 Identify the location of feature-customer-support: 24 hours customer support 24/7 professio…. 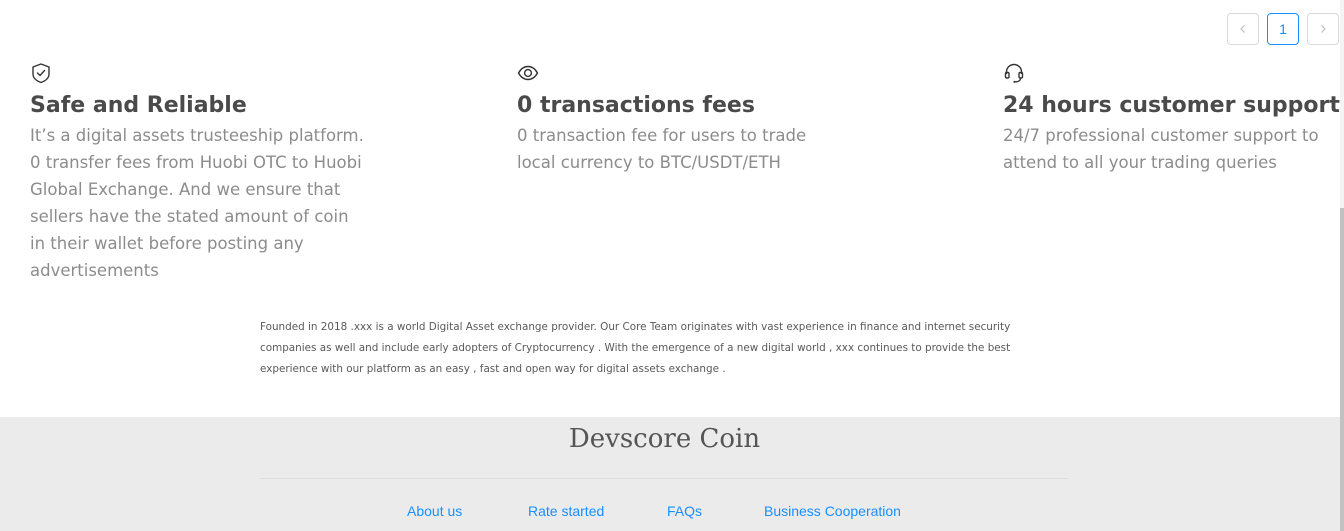
(1171, 119).